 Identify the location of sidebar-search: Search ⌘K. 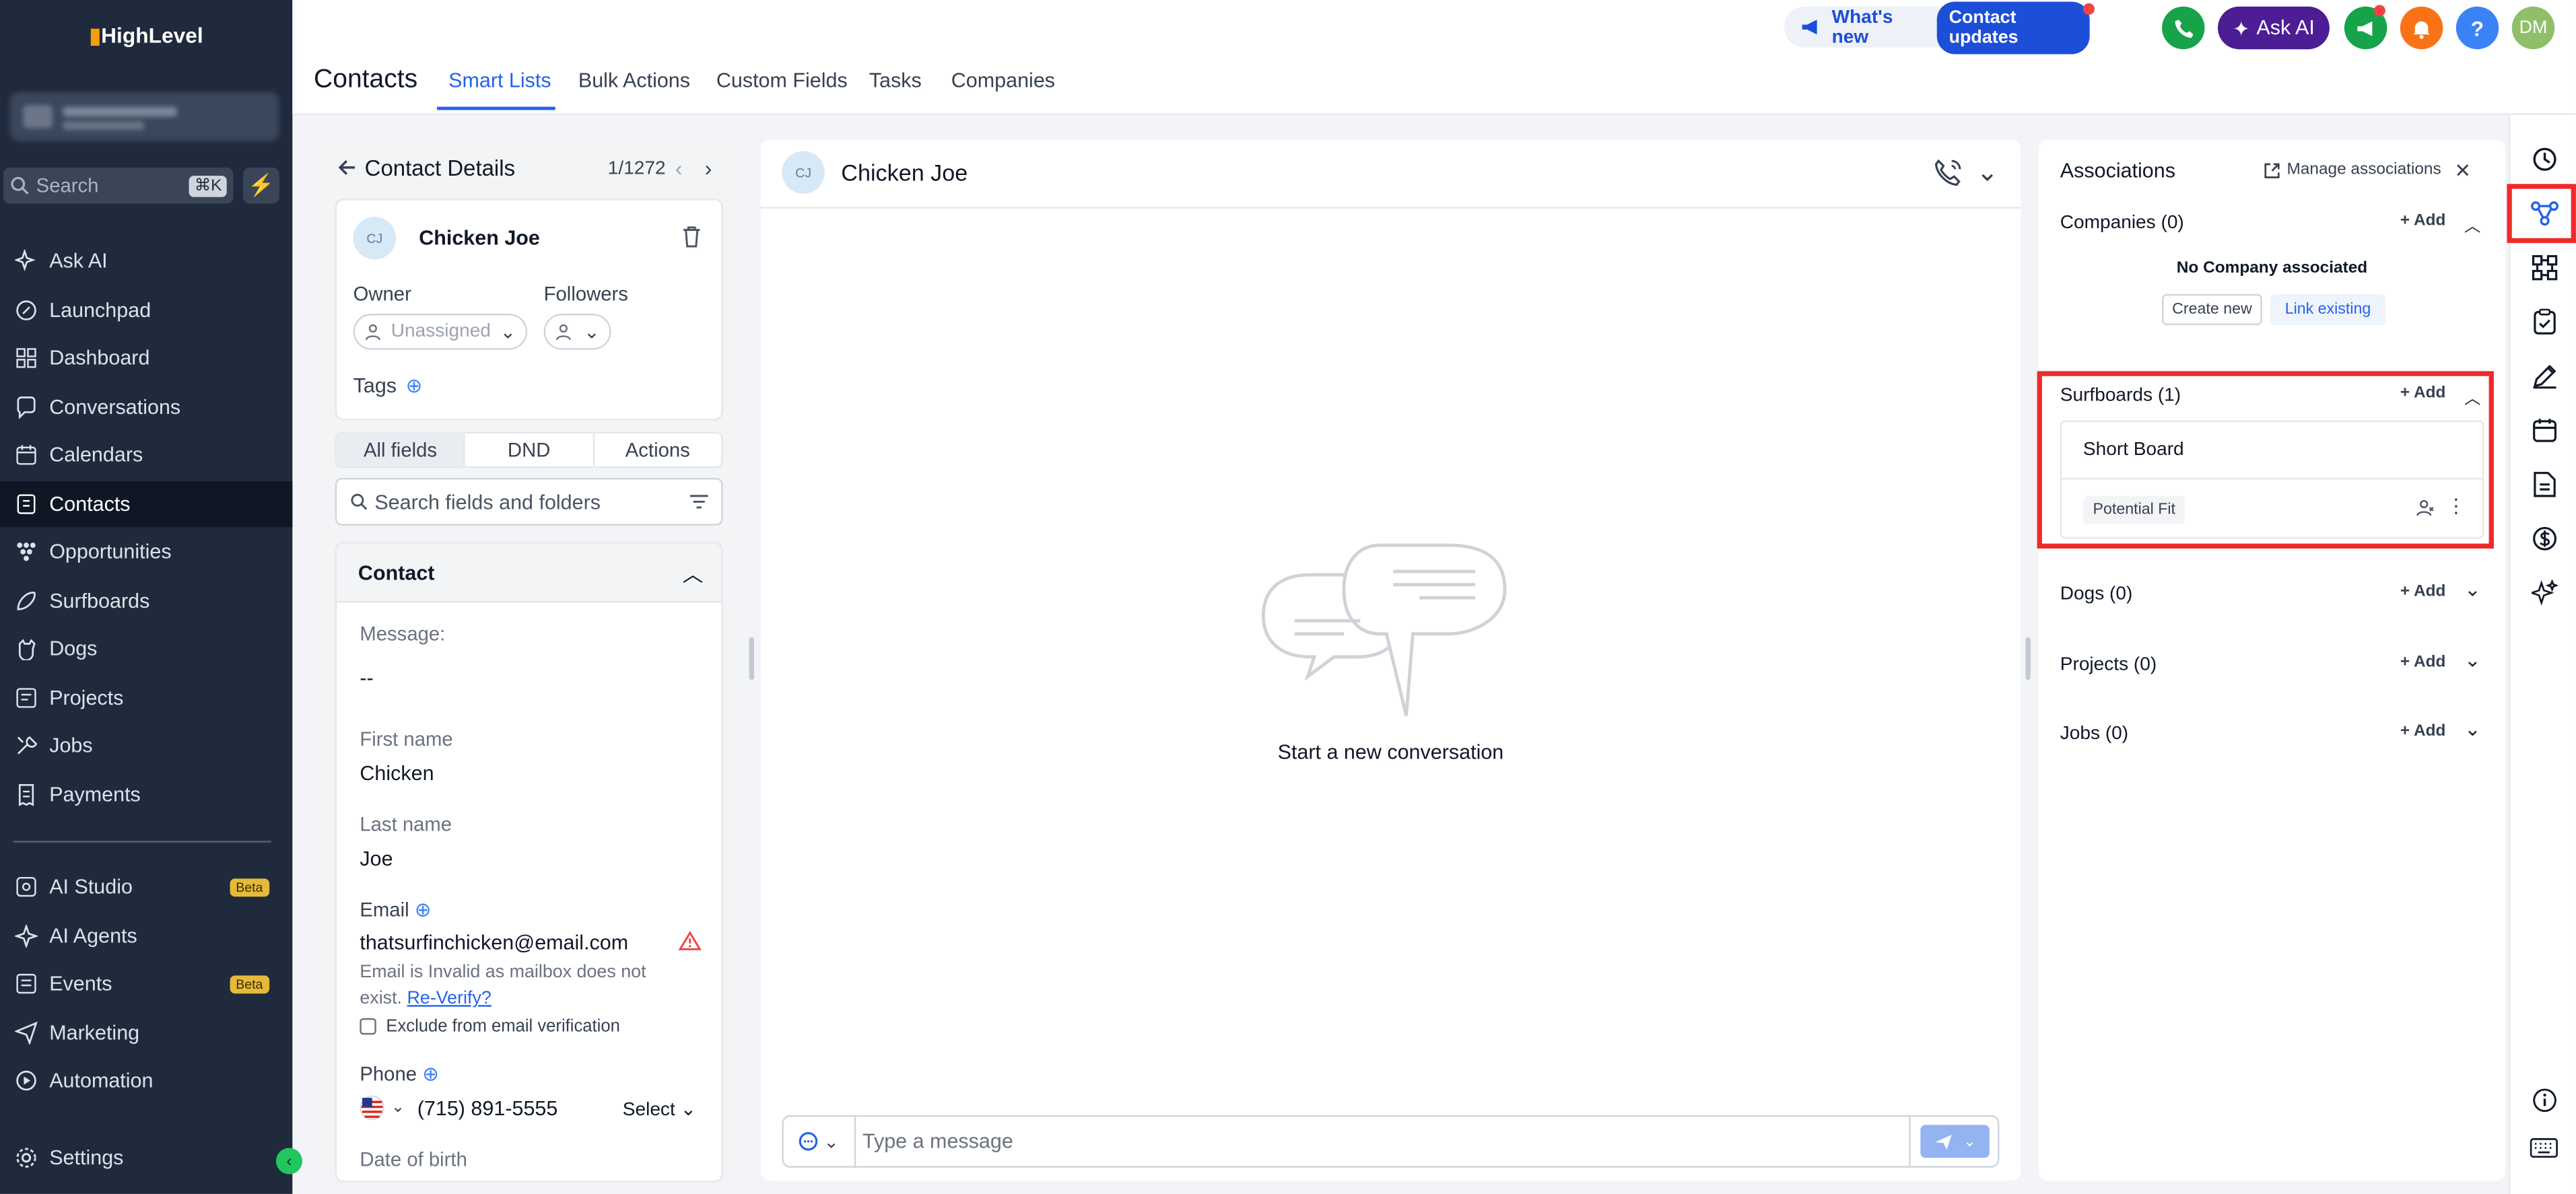
(118, 185).